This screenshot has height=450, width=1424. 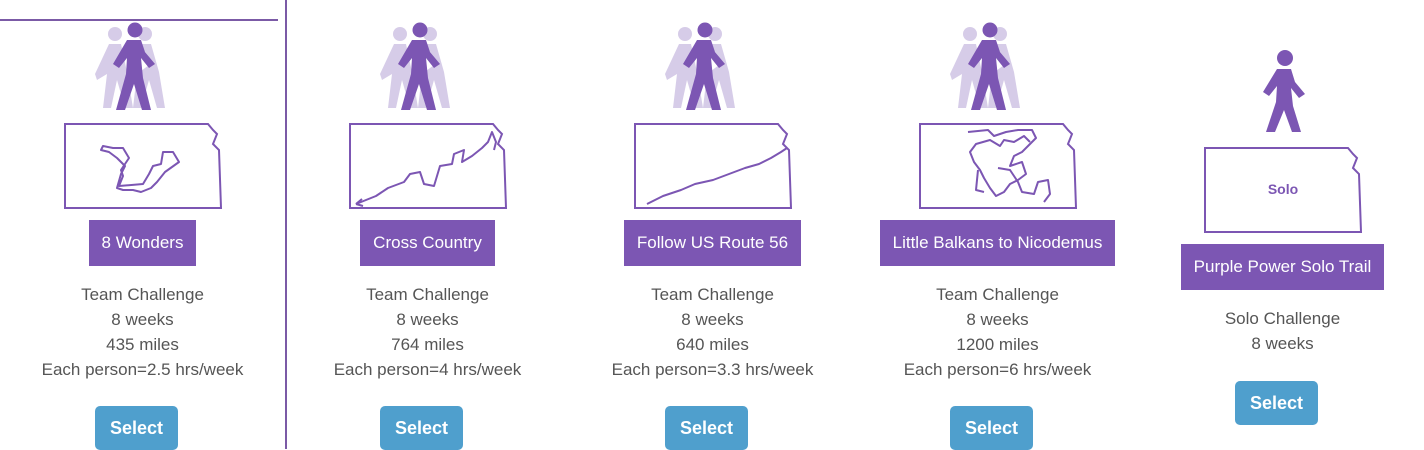 I want to click on challenge-type: Solo Challenge, so click(x=1282, y=318).